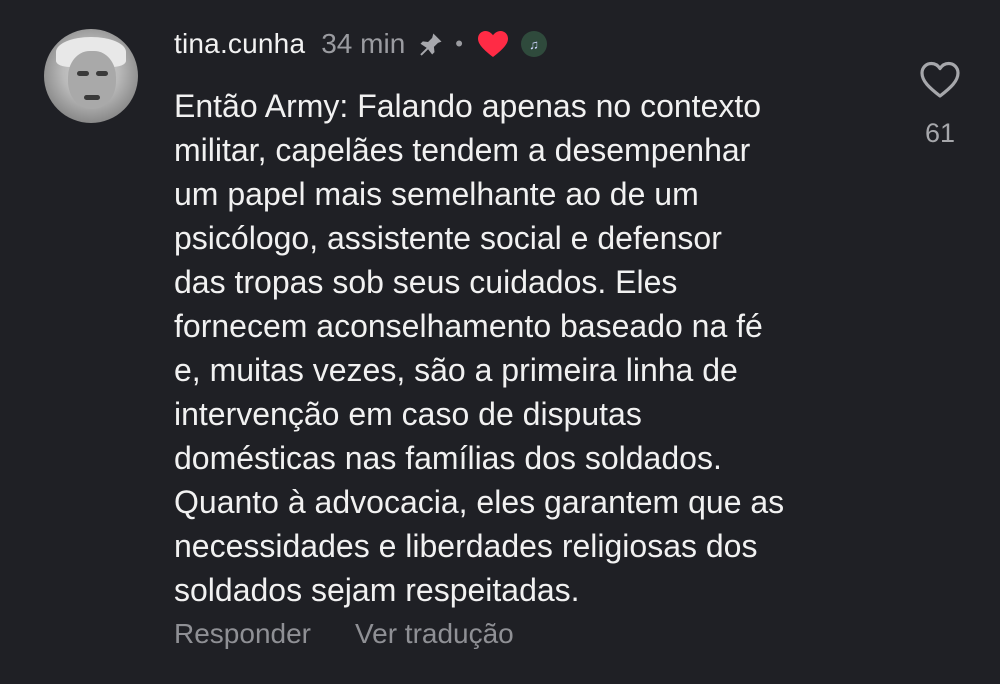  I want to click on comment-line: Quanto à advocacia, eles garantem que as, so click(479, 502).